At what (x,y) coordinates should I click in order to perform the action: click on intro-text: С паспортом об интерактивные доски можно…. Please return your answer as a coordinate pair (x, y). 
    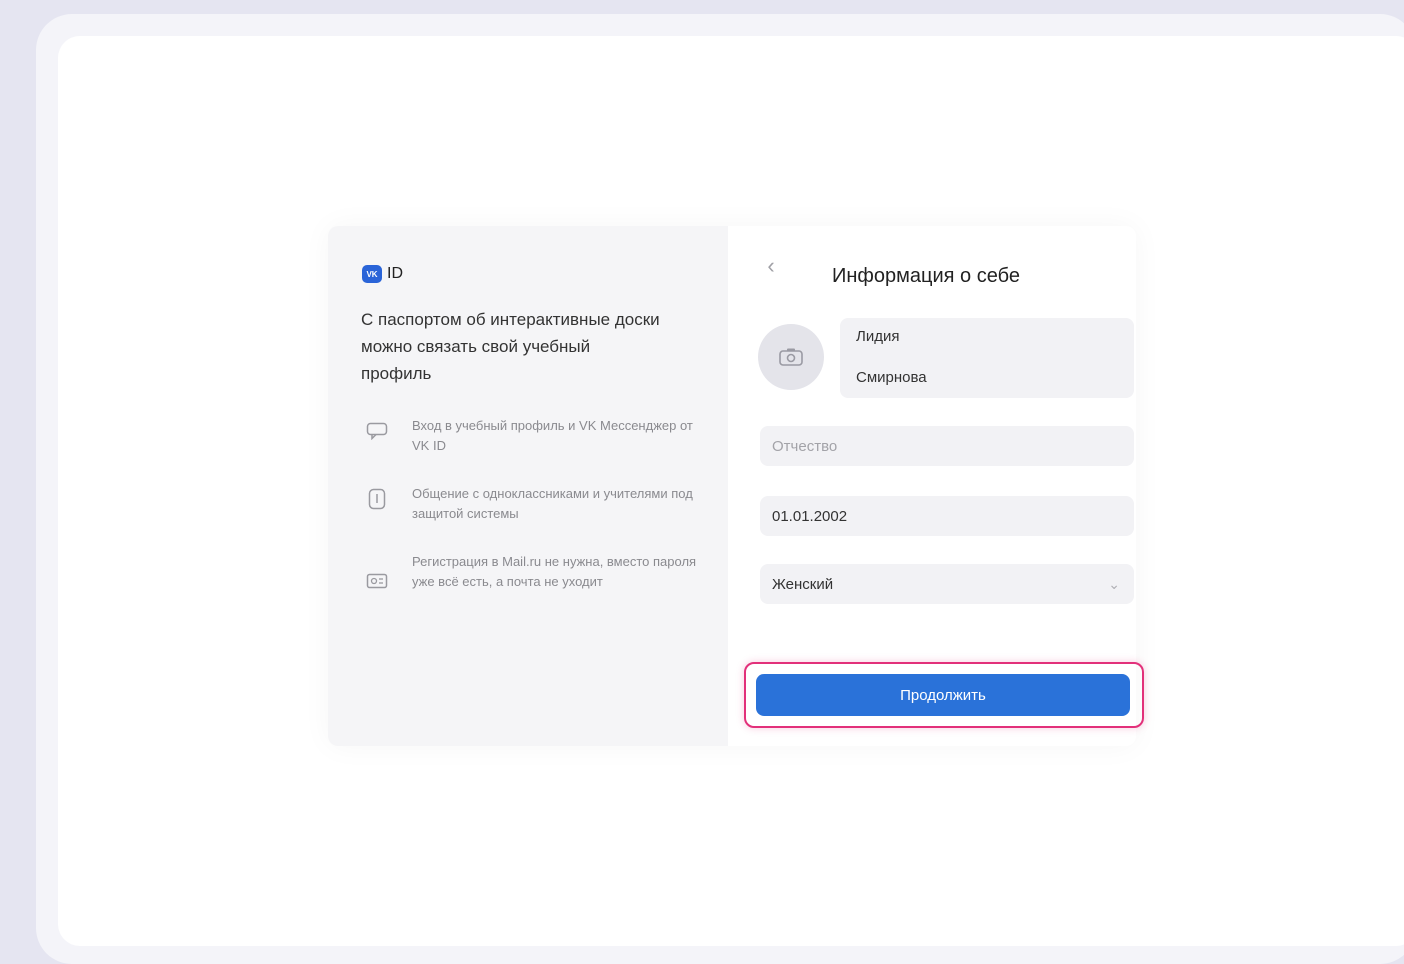
    Looking at the image, I should click on (510, 346).